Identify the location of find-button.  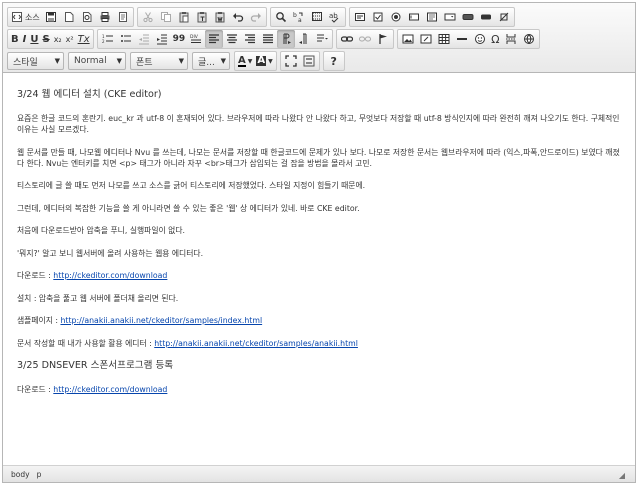
(281, 17).